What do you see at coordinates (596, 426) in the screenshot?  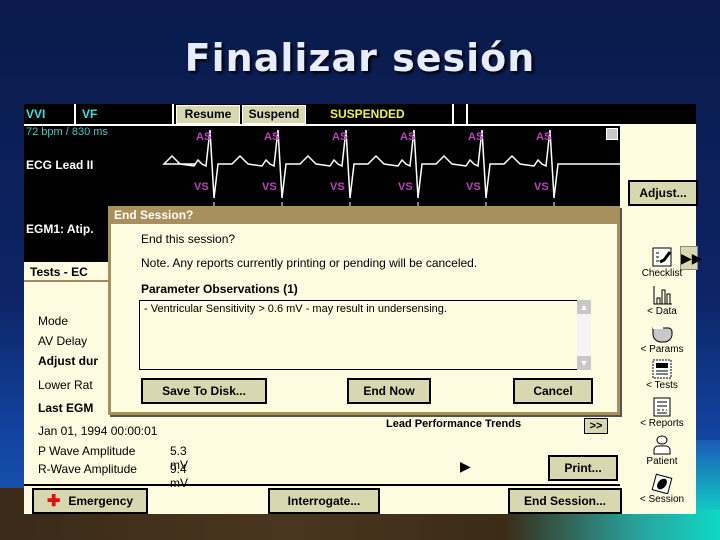 I see `lead-trends-expand-button: >>` at bounding box center [596, 426].